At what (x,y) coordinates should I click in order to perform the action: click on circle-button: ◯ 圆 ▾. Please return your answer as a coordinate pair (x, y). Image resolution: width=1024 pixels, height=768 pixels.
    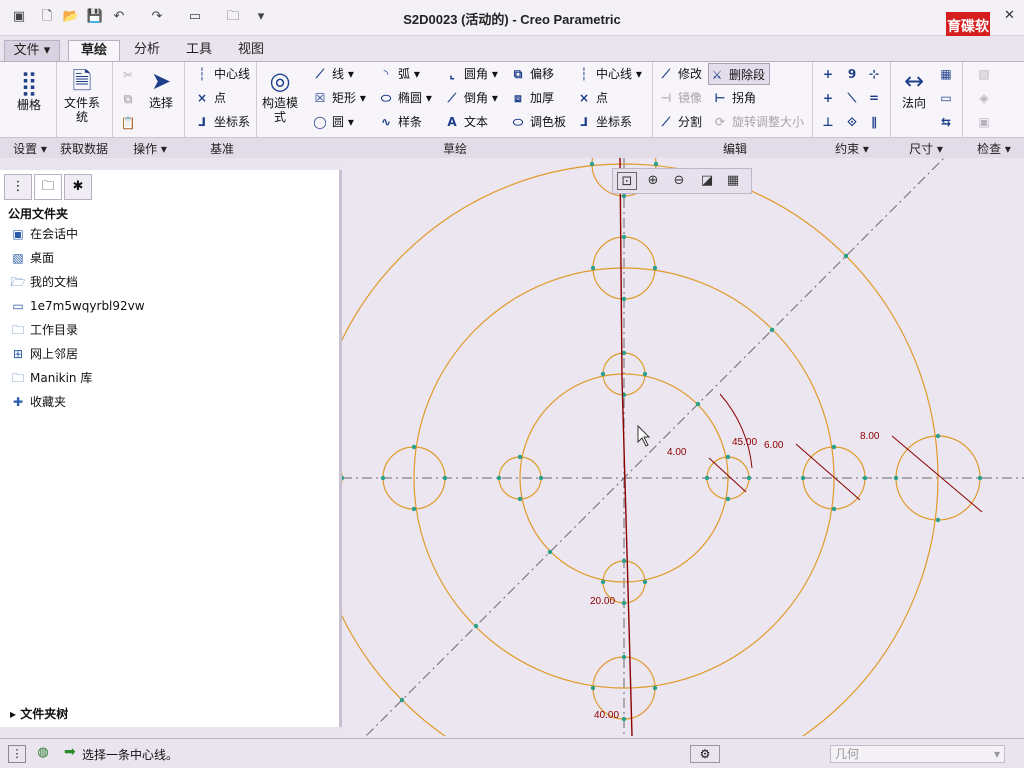
    Looking at the image, I should click on (333, 122).